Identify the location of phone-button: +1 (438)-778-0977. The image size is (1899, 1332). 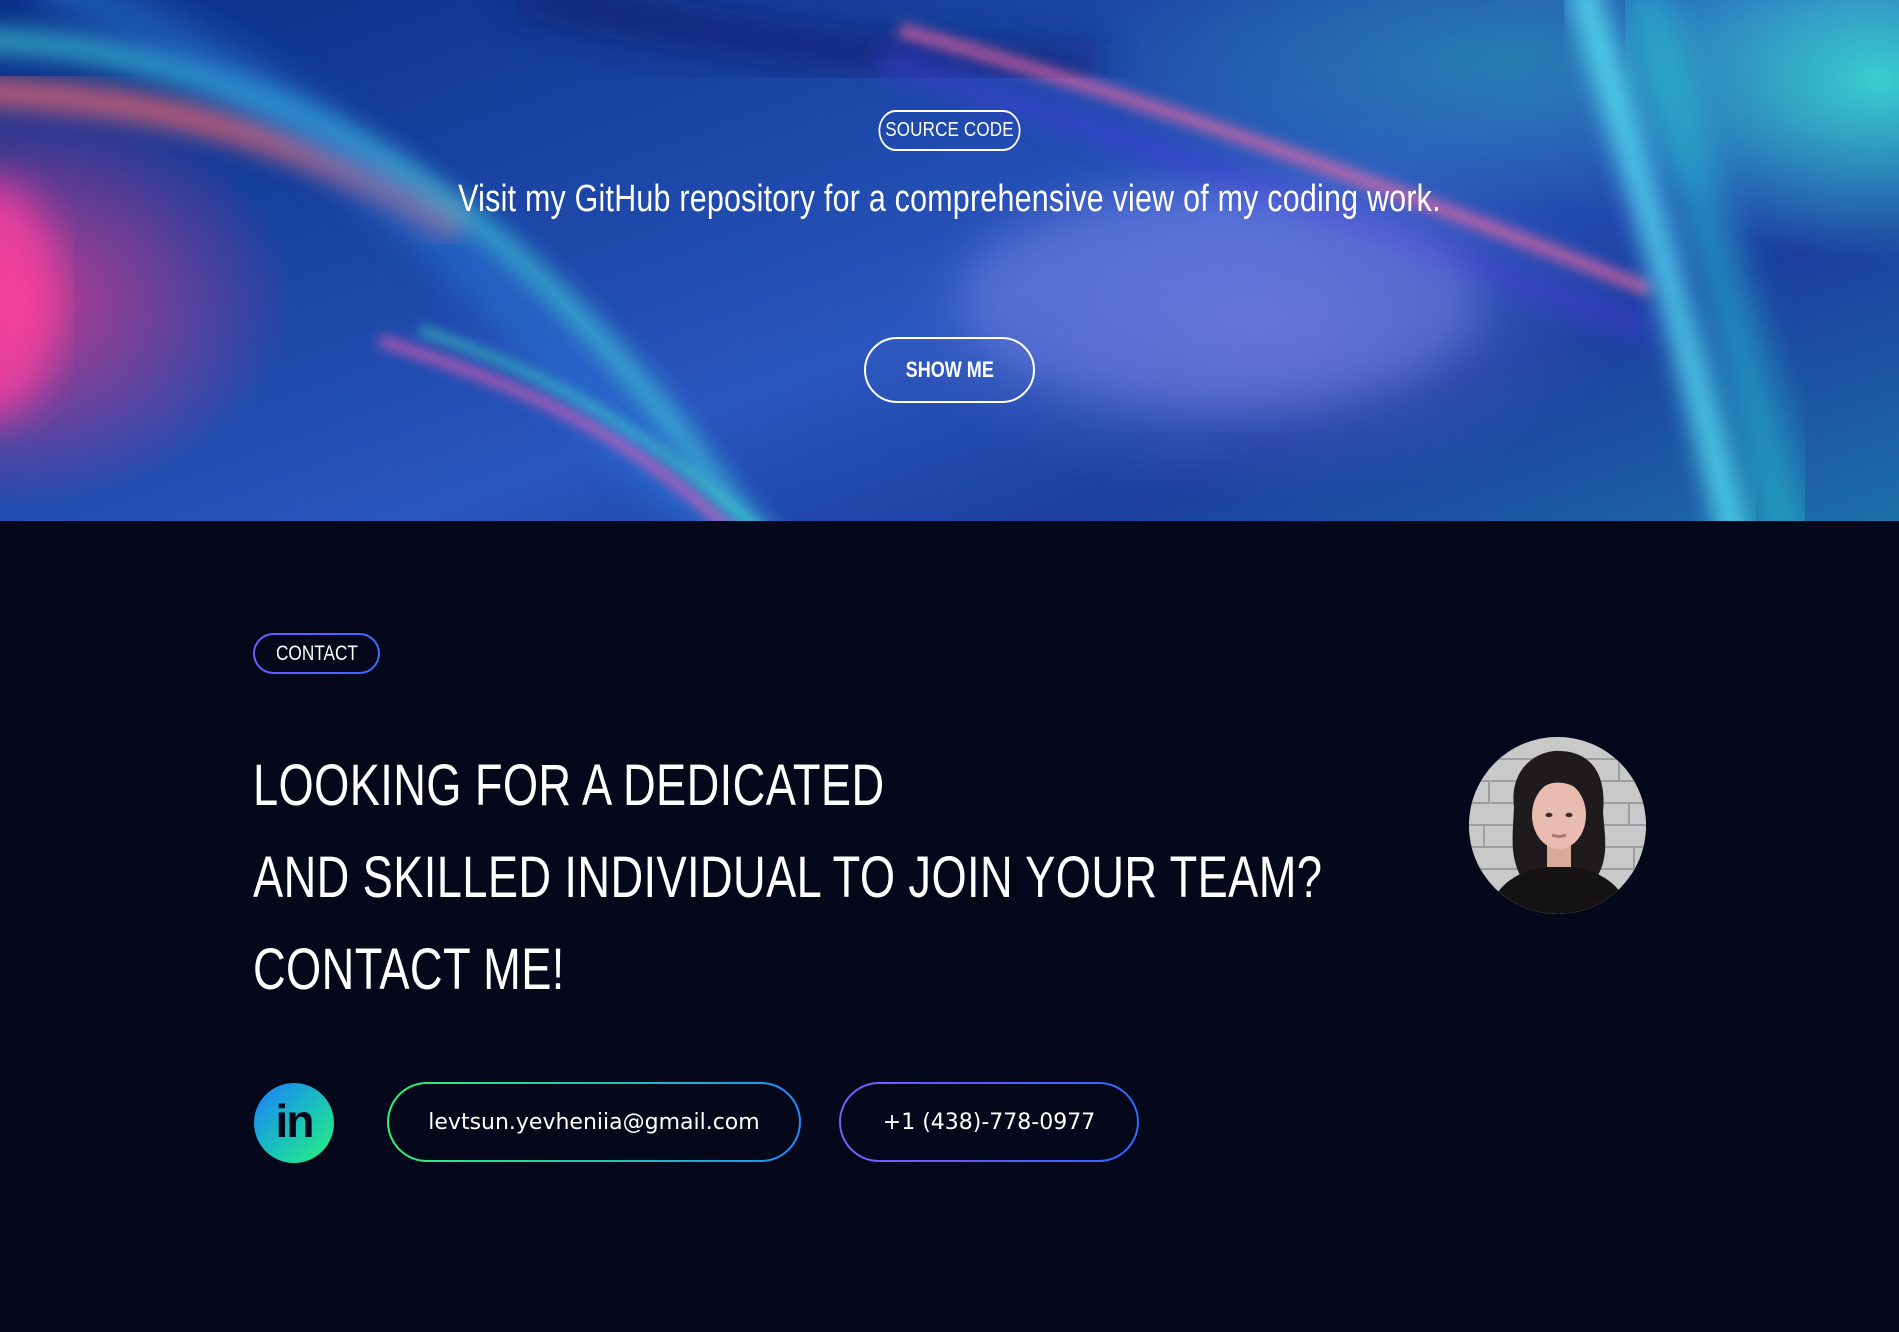
(989, 1122).